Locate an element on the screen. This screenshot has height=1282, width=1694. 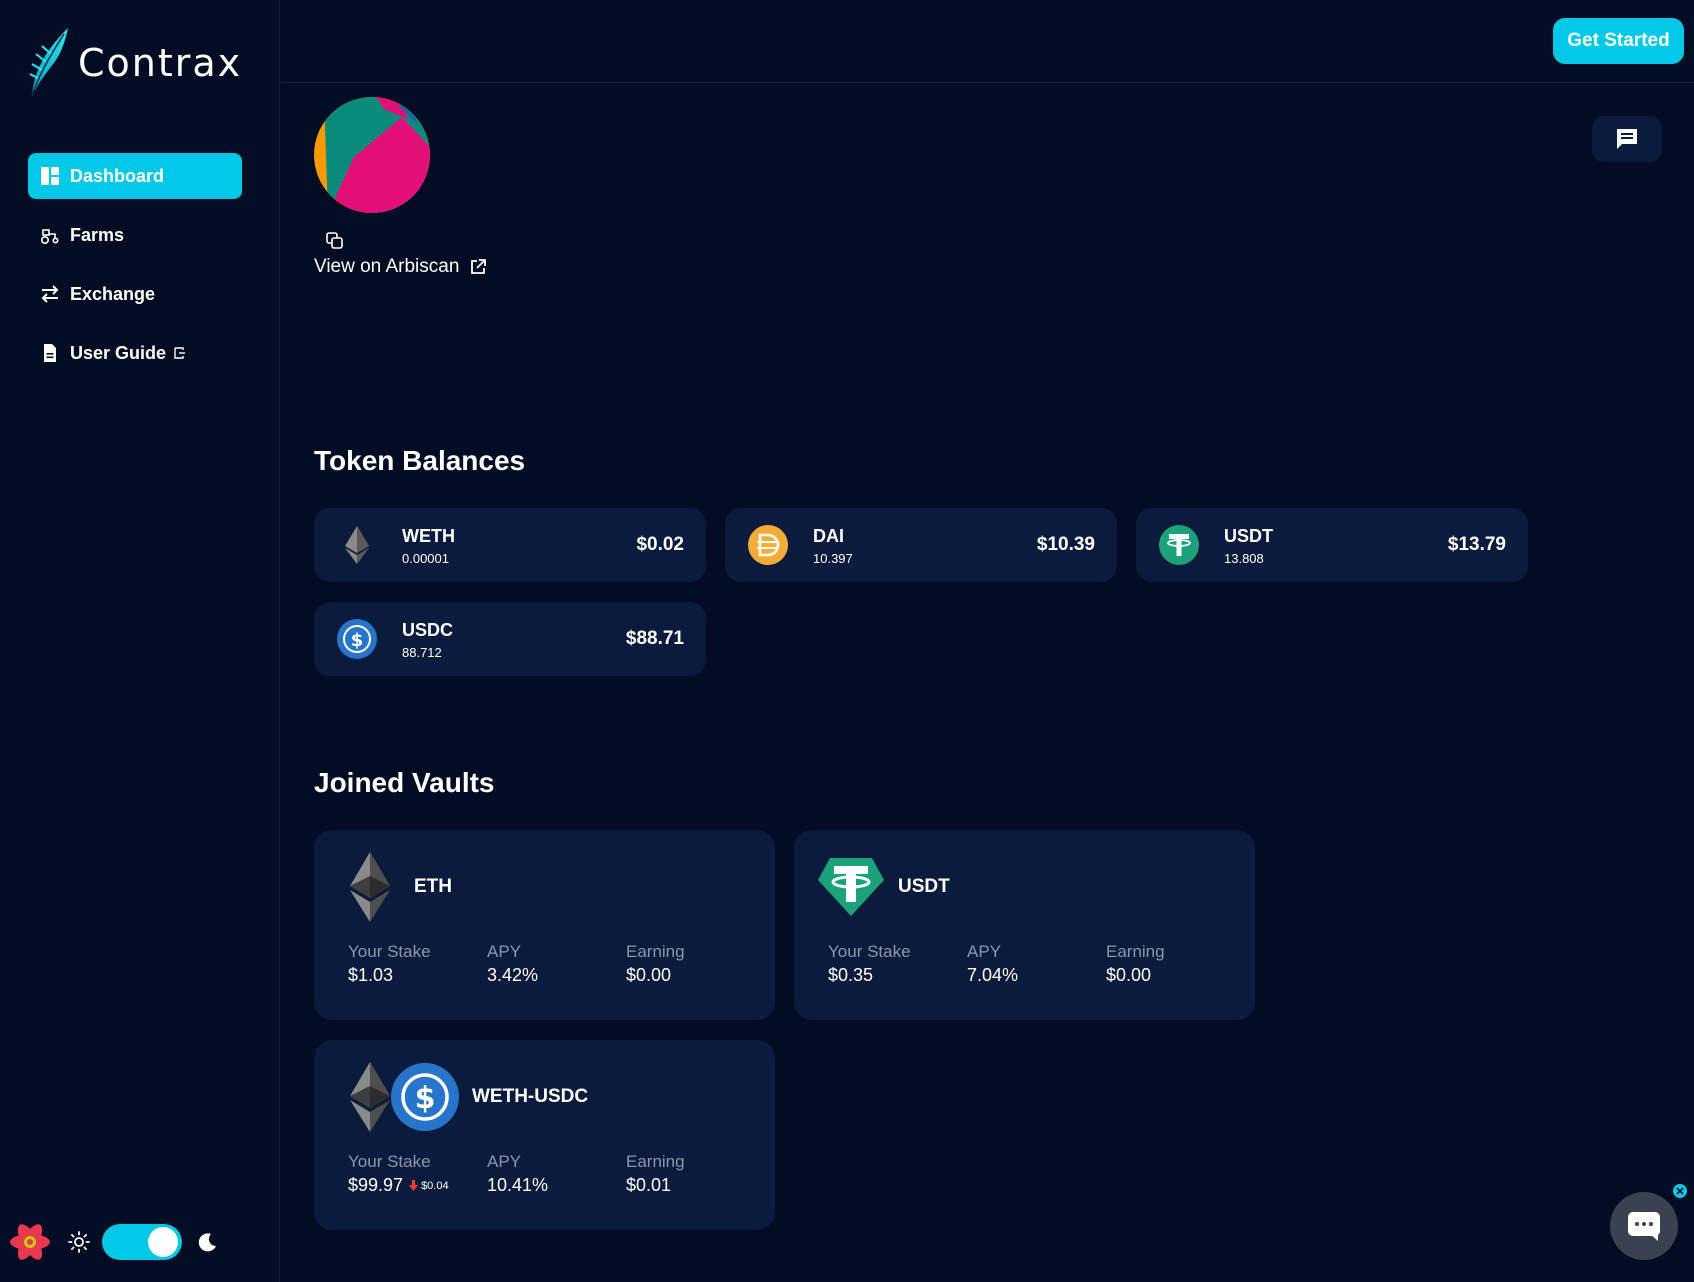
stat-earning: Earning $0.01 is located at coordinates (695, 1174).